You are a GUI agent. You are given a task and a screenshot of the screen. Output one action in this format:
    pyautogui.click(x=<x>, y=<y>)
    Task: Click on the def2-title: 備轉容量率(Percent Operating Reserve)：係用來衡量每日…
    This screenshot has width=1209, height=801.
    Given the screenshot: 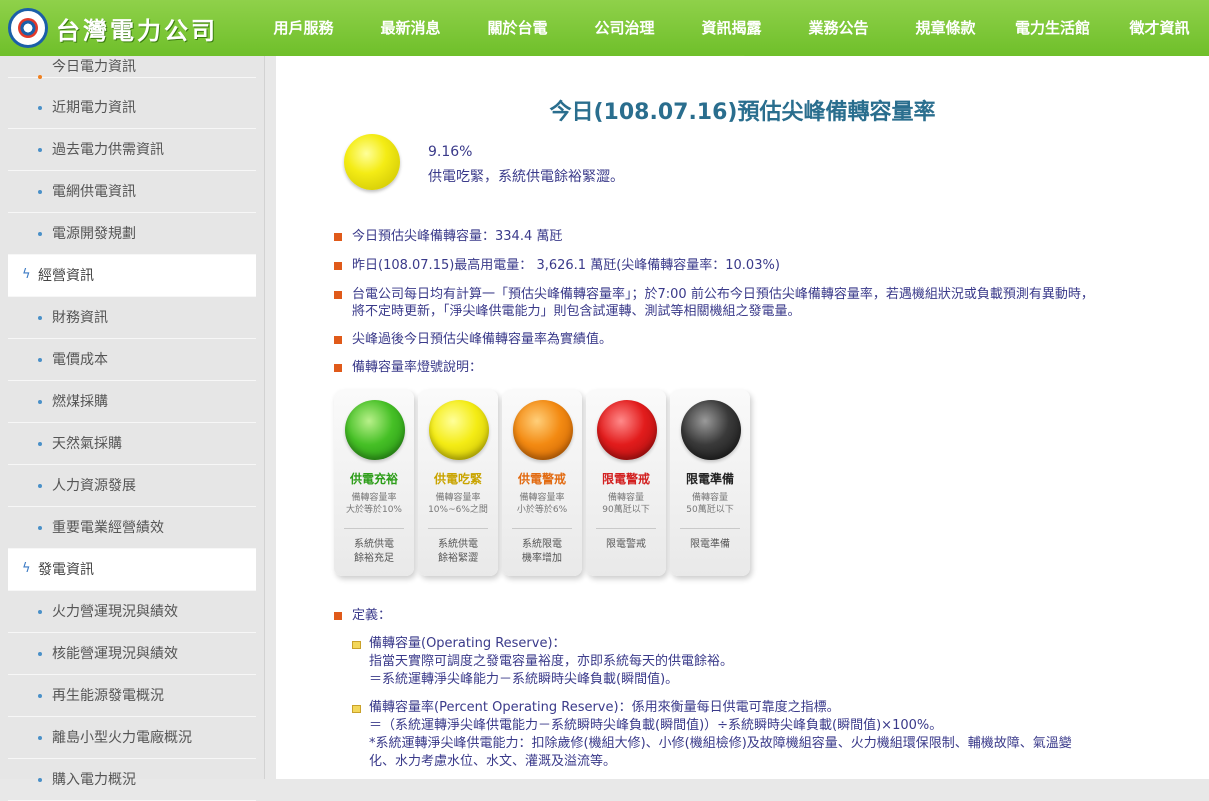 What is the action you would take?
    pyautogui.click(x=604, y=707)
    